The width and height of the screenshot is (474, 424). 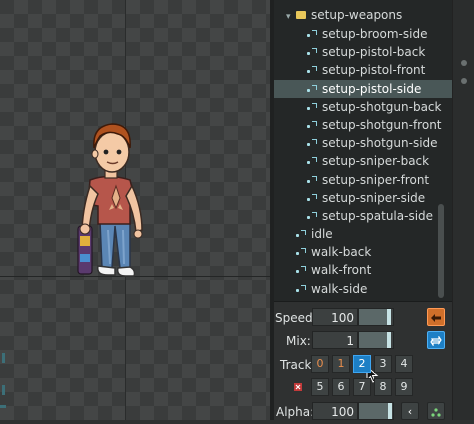 What do you see at coordinates (374, 52) in the screenshot?
I see `tree-item-label: setup-pistol-back` at bounding box center [374, 52].